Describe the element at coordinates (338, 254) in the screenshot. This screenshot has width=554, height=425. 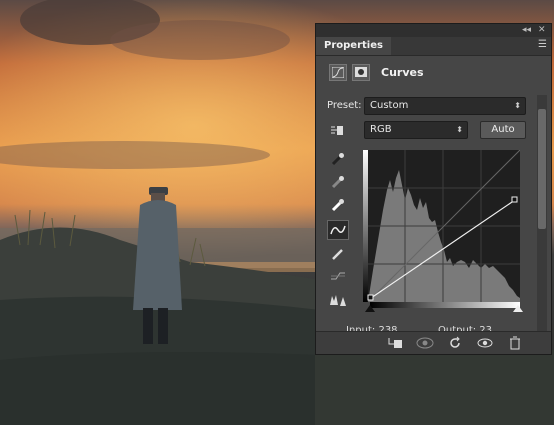
I see `pencil-draw-icon` at that location.